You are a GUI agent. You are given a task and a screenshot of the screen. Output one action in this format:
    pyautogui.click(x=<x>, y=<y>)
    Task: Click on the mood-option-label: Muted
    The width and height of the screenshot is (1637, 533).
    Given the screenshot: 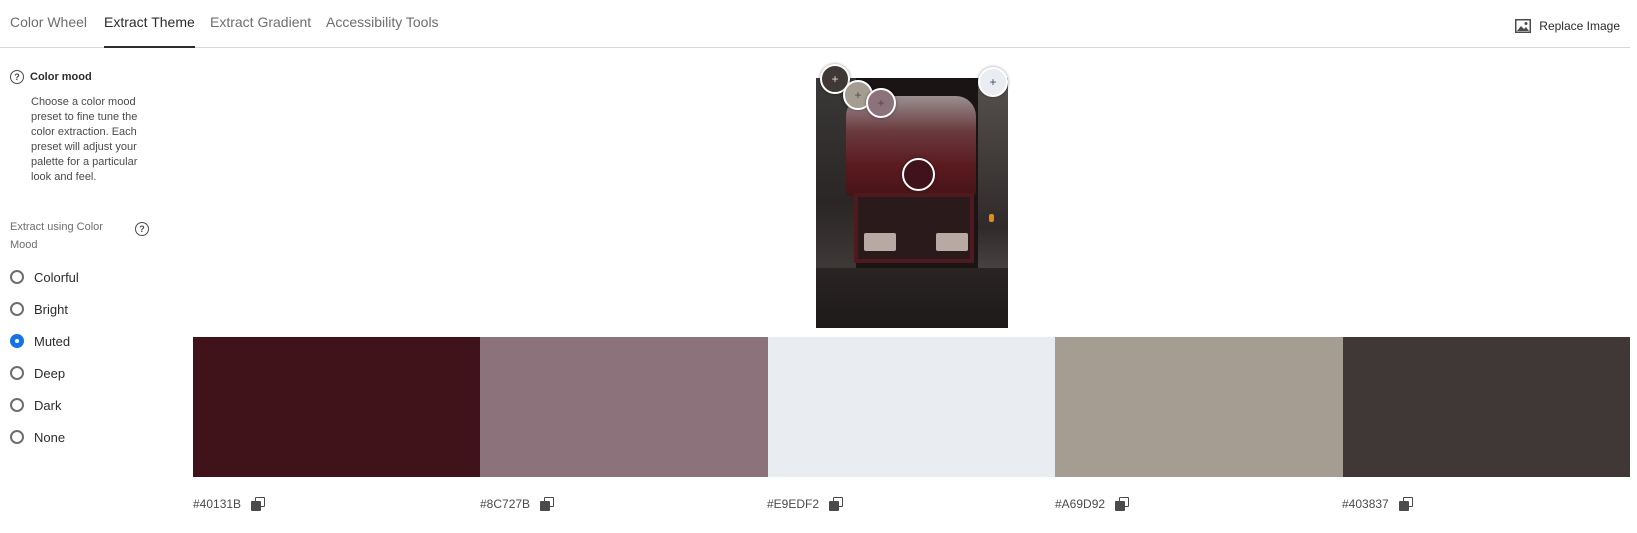 What is the action you would take?
    pyautogui.click(x=52, y=341)
    